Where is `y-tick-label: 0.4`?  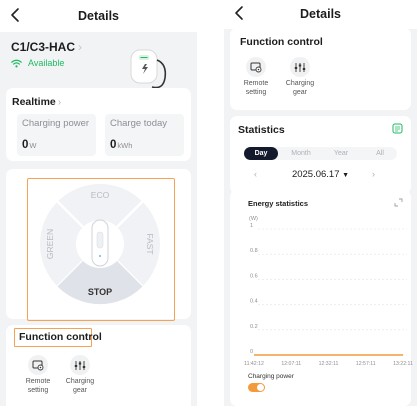
y-tick-label: 0.4 is located at coordinates (254, 302).